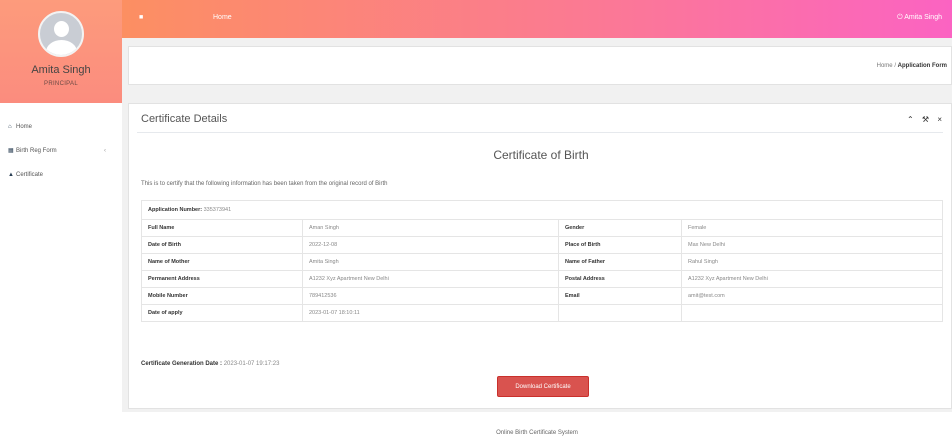  I want to click on application-number-cell: Application Number: 335373941, so click(542, 210).